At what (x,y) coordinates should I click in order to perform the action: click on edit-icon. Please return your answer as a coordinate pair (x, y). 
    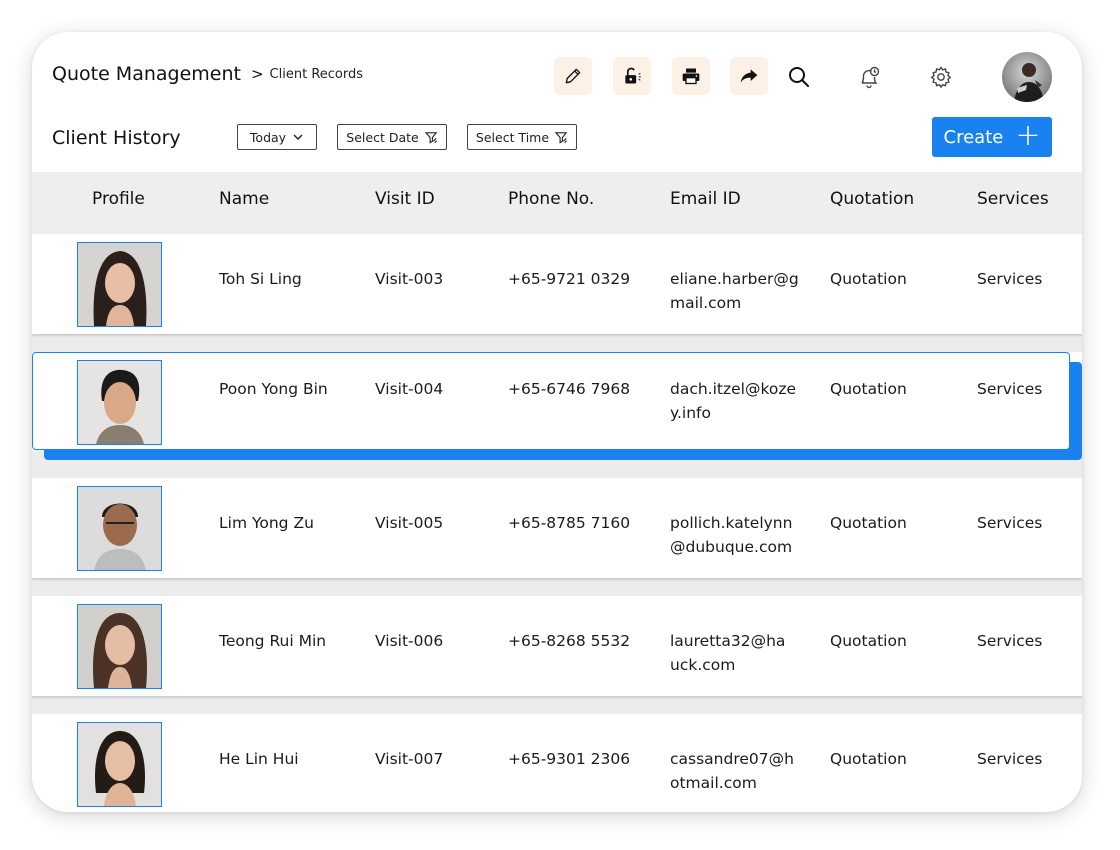
    Looking at the image, I should click on (573, 76).